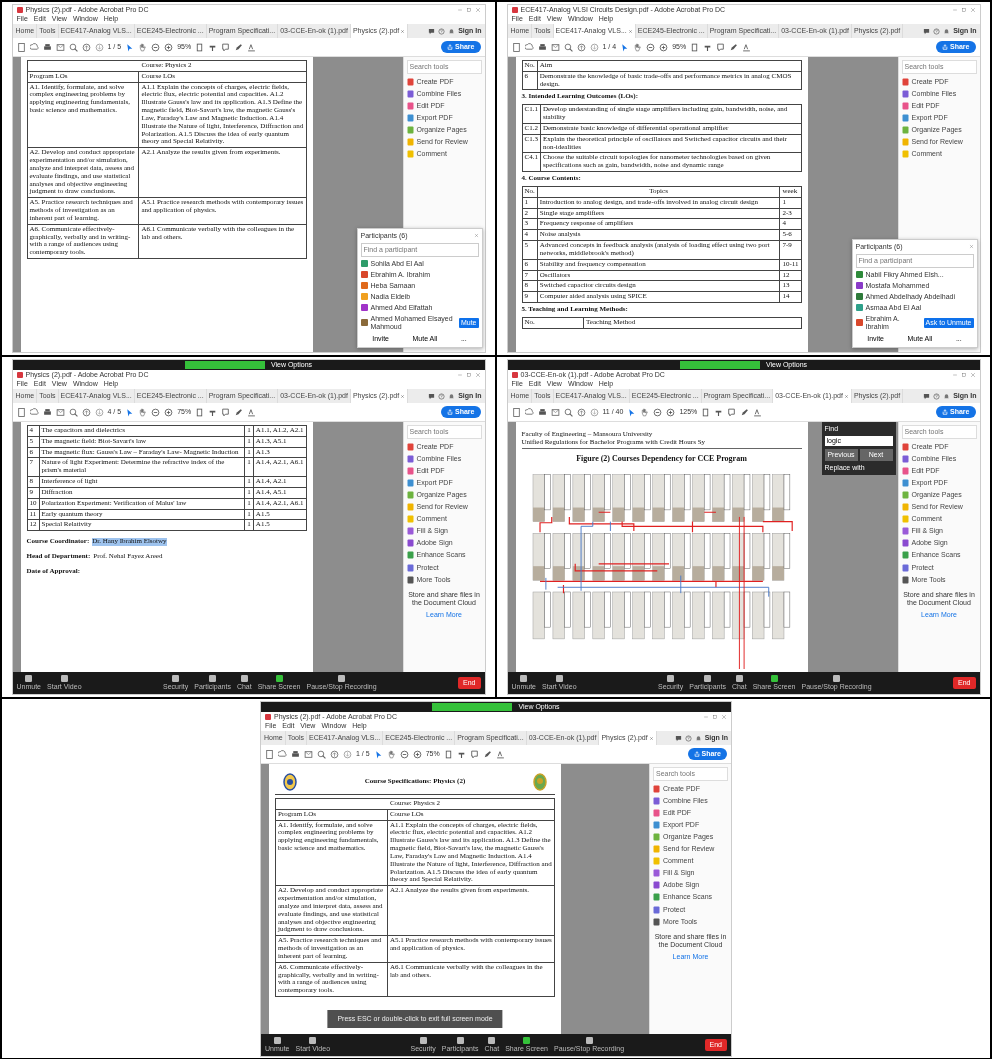  Describe the element at coordinates (19, 10) in the screenshot. I see `app-icon` at that location.